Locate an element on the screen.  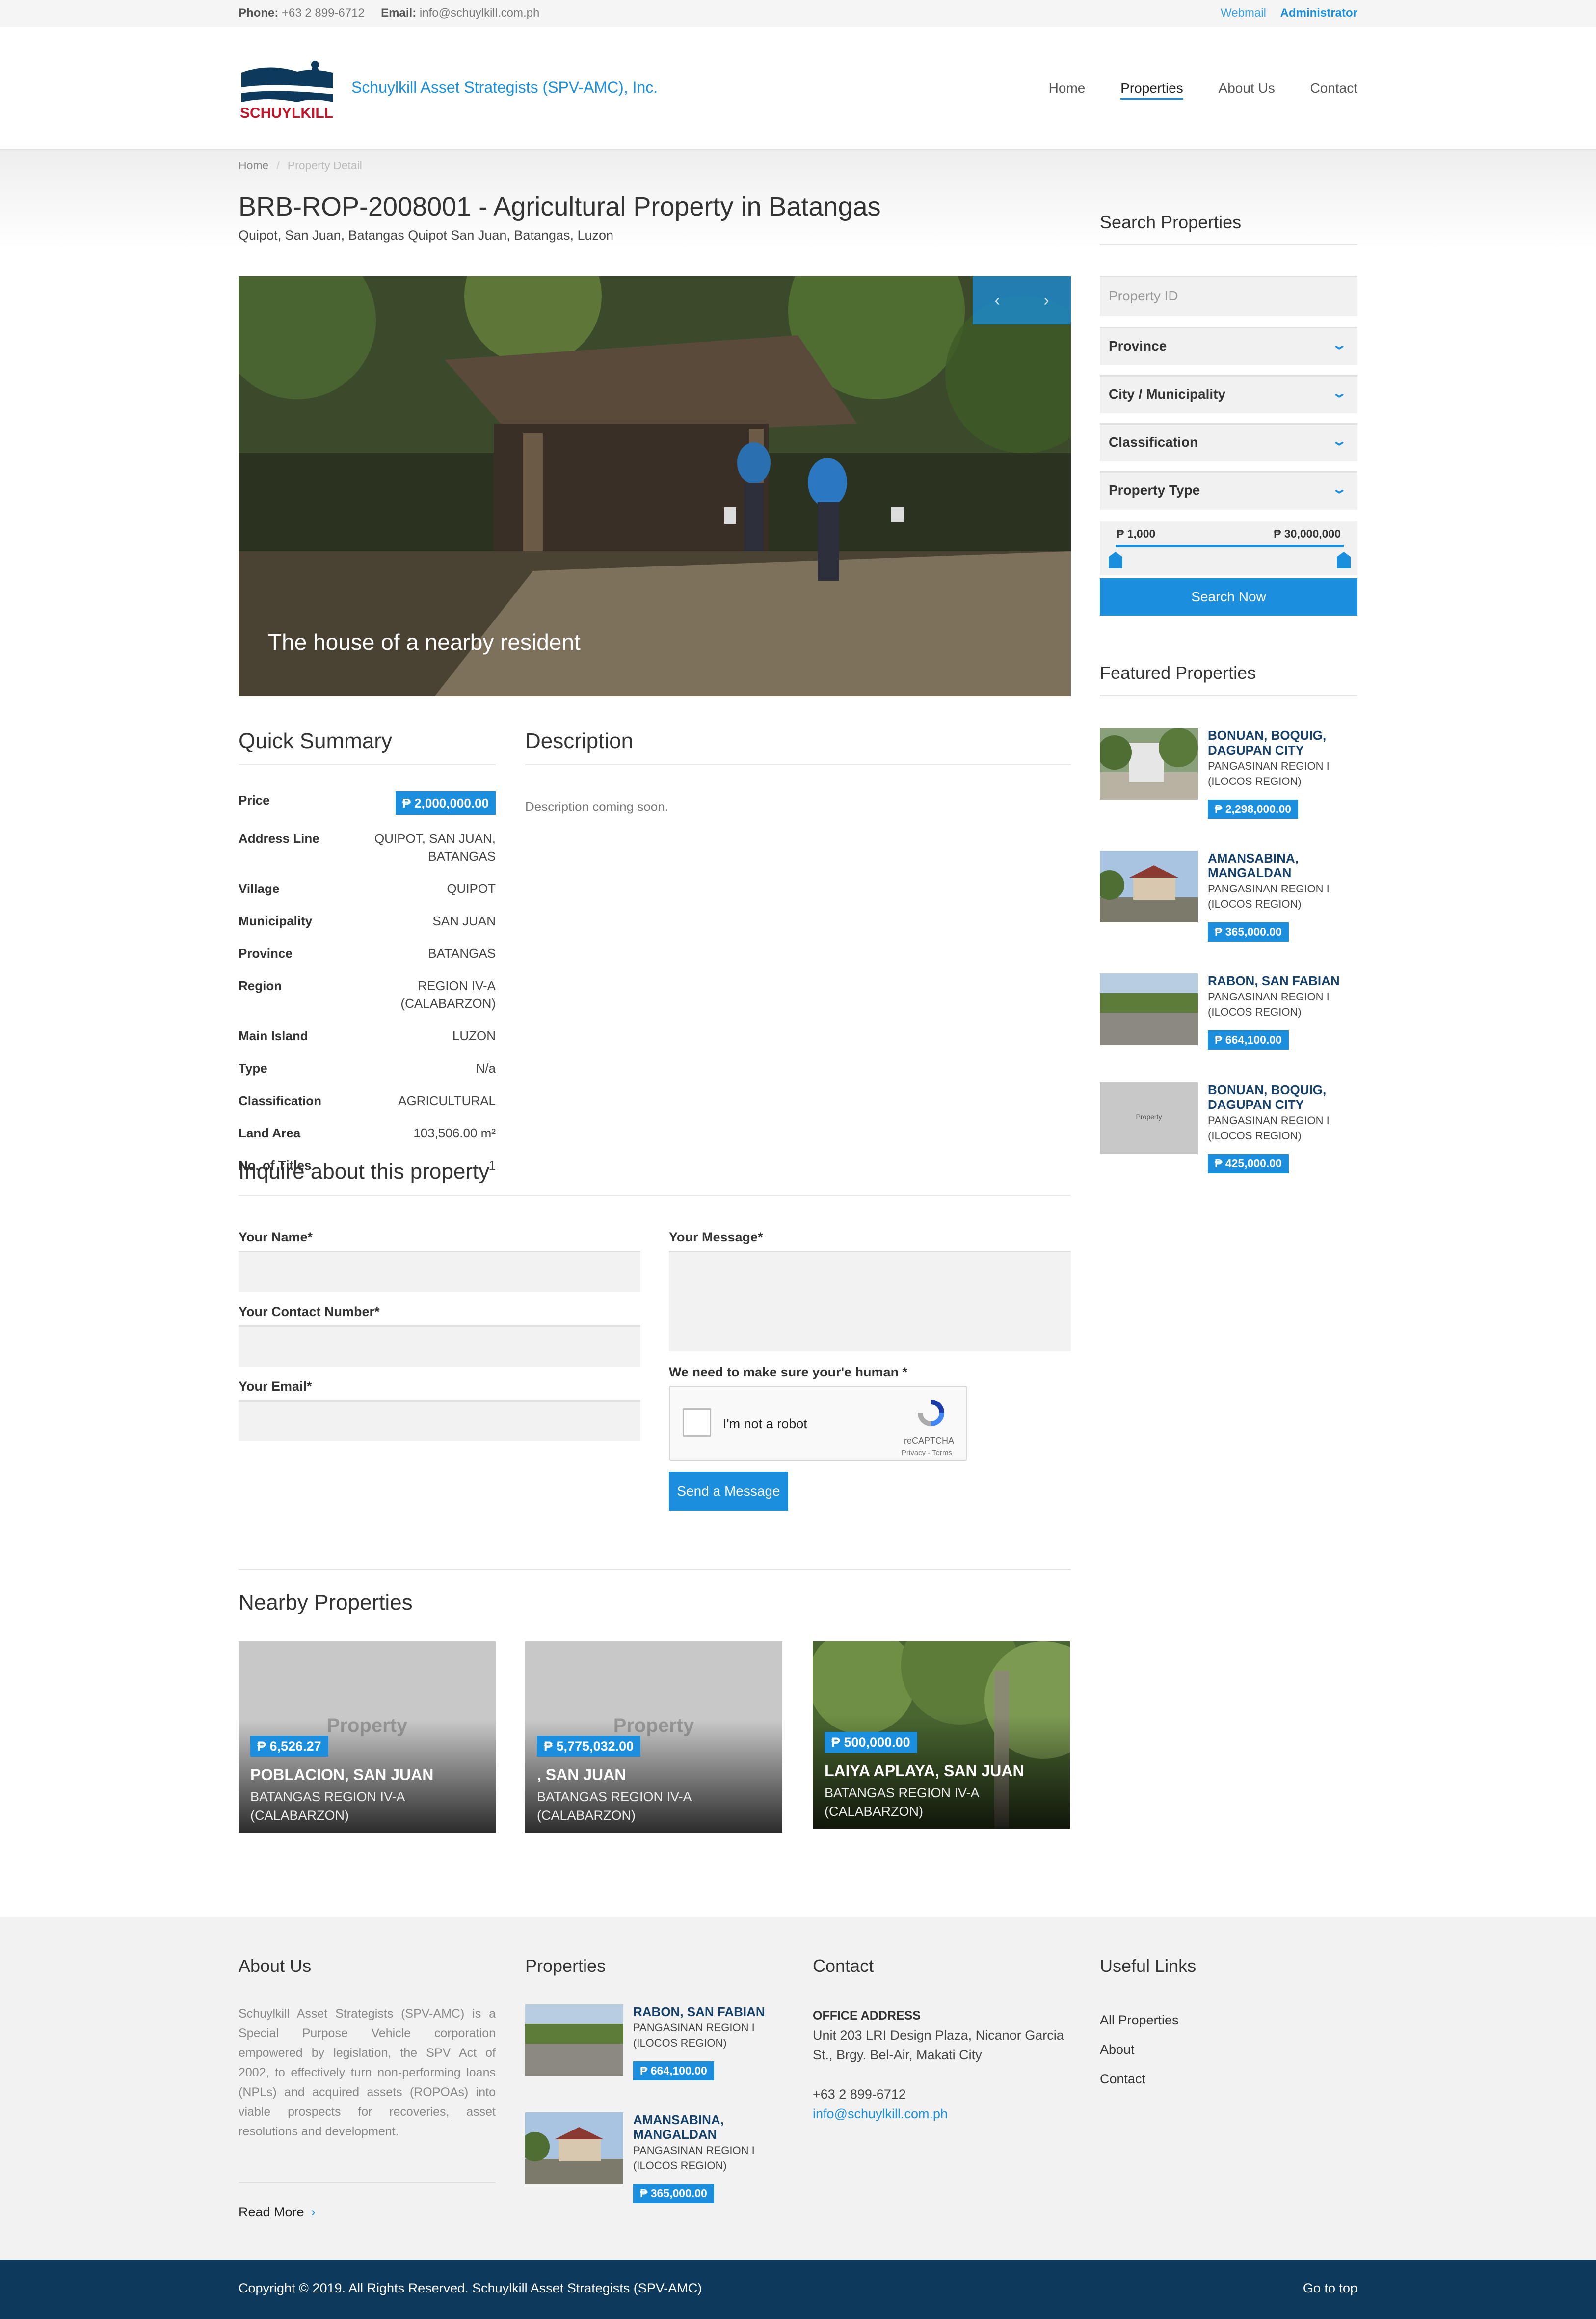
name-input is located at coordinates (439, 1271).